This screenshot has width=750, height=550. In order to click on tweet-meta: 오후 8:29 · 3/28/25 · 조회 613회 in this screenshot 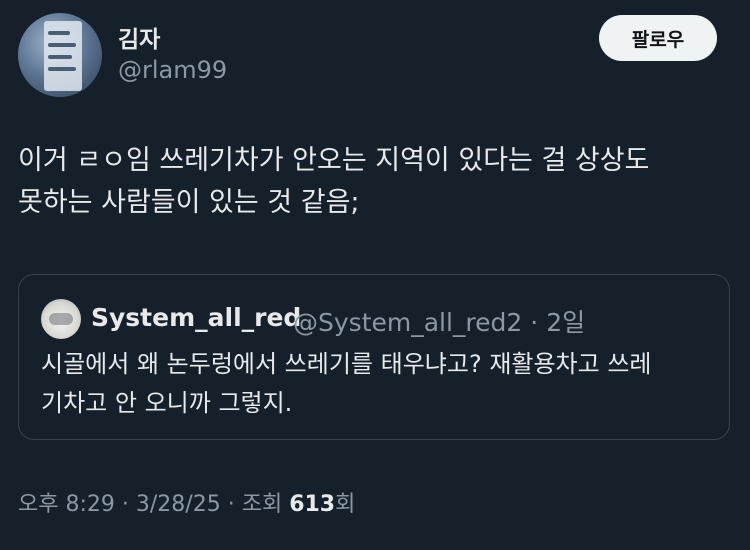, I will do `click(186, 502)`.